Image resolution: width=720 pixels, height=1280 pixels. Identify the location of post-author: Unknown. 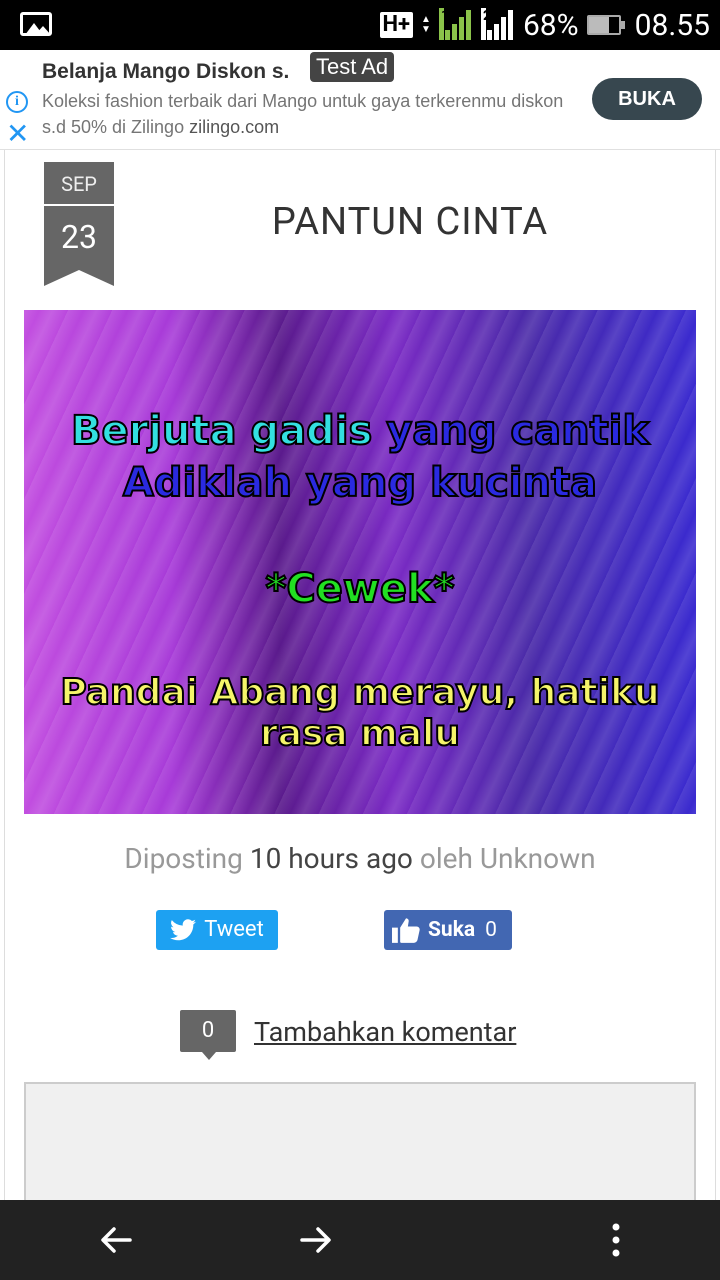
(537, 858).